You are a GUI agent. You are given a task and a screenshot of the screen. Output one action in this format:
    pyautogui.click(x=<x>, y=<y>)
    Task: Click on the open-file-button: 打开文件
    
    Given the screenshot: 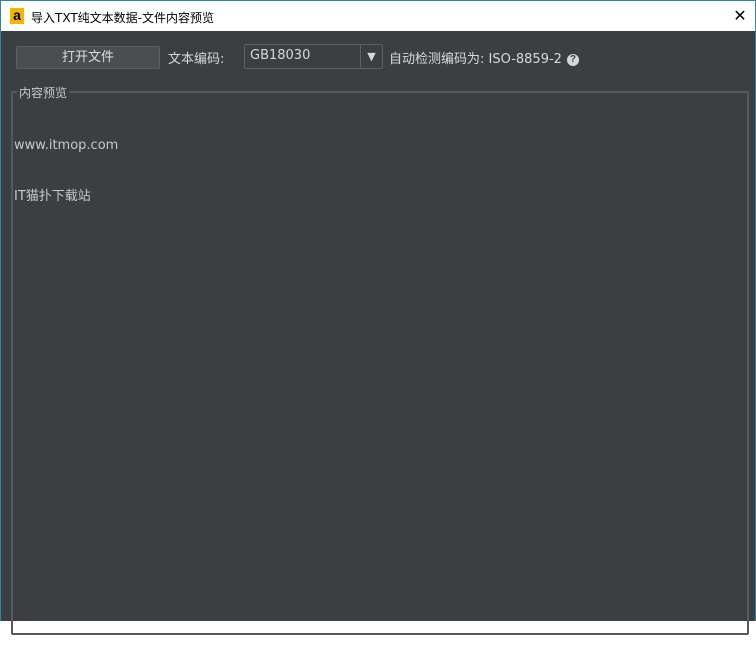 What is the action you would take?
    pyautogui.click(x=88, y=57)
    